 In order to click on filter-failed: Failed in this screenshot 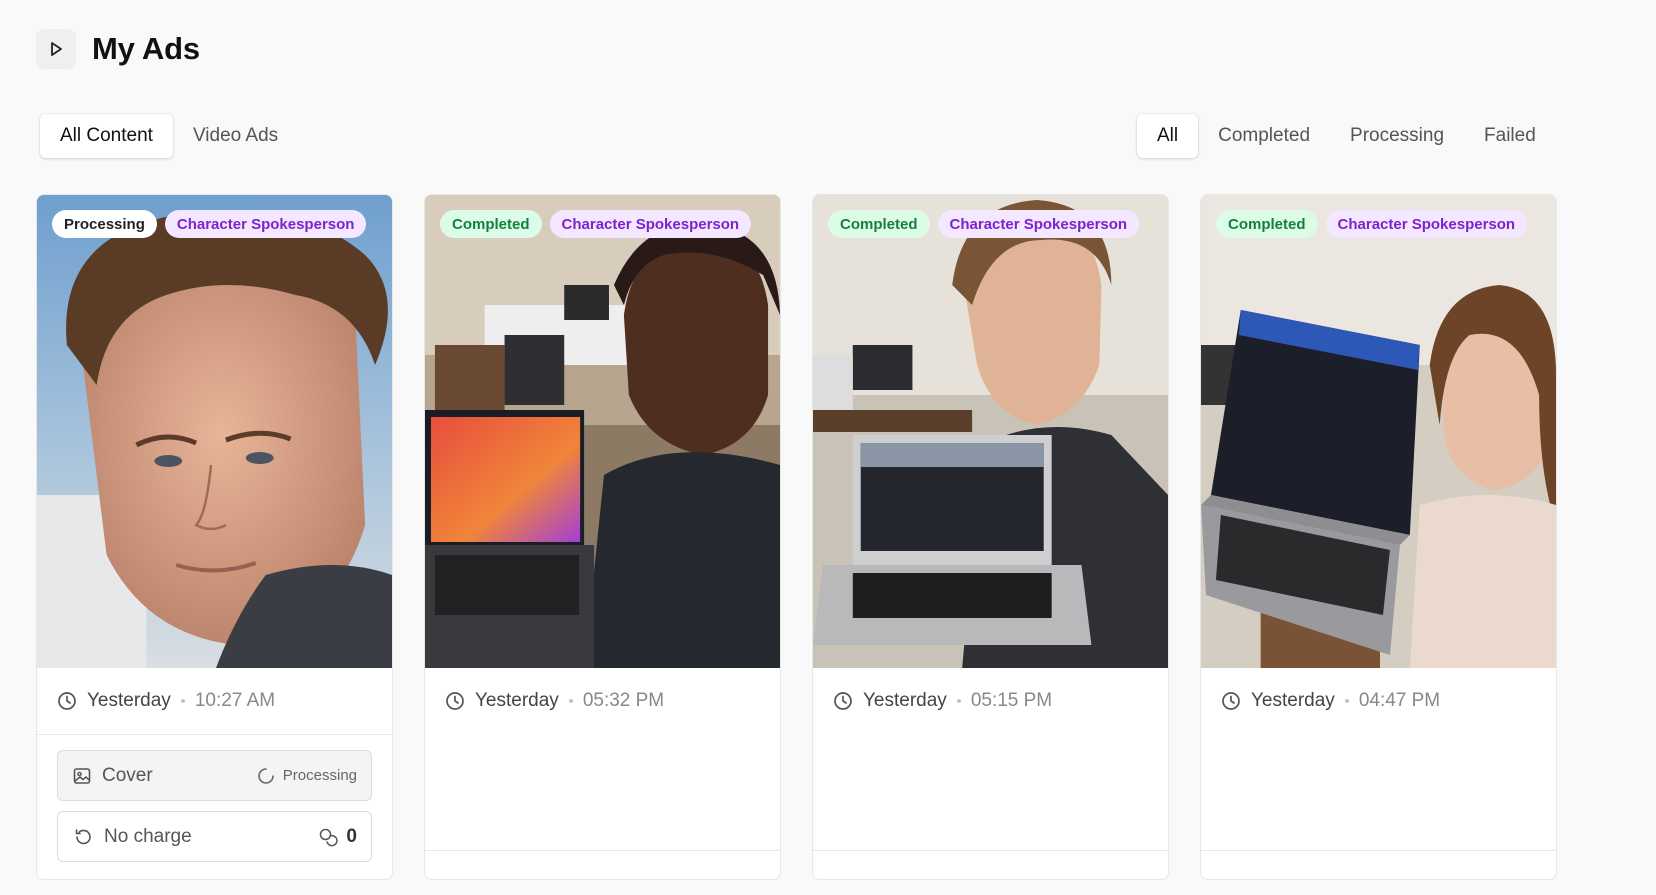, I will do `click(1510, 136)`.